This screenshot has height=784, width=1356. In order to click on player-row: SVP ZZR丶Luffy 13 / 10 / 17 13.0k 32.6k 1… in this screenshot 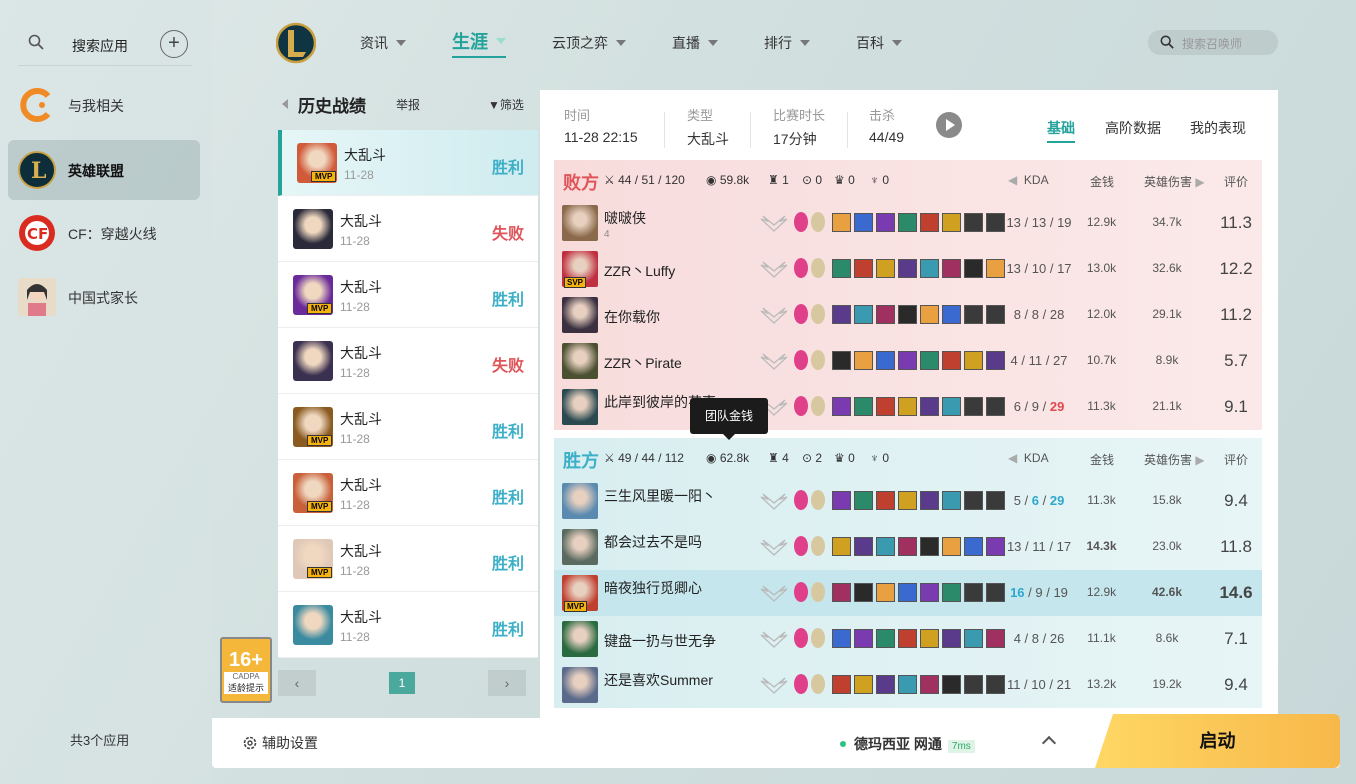, I will do `click(908, 269)`.